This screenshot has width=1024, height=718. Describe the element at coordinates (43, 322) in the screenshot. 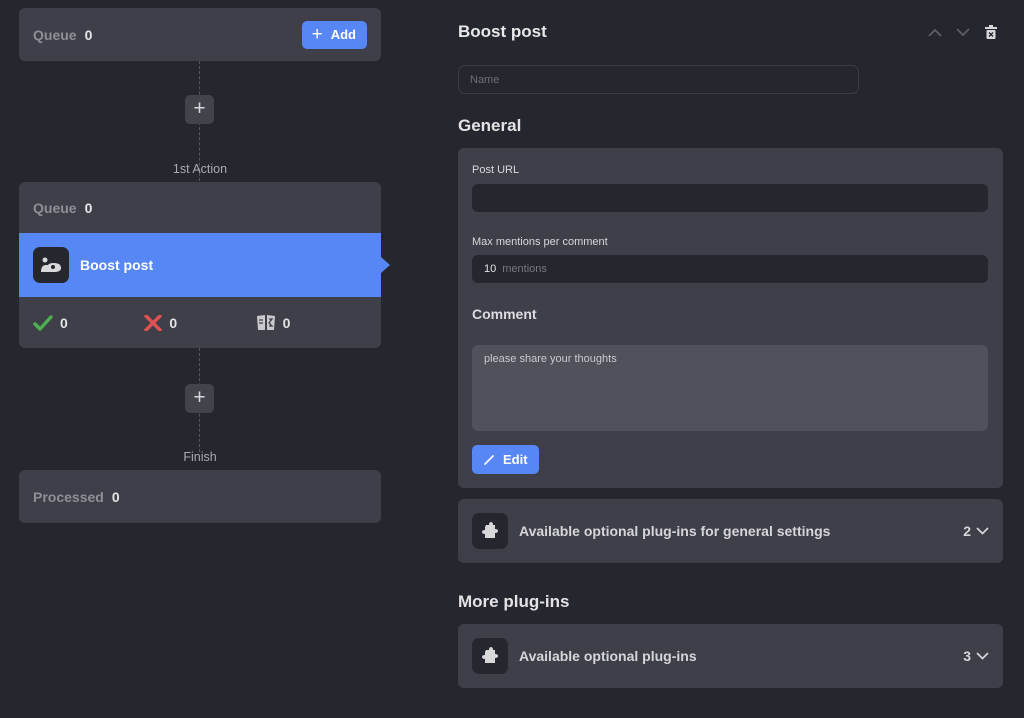

I see `check-icon` at that location.